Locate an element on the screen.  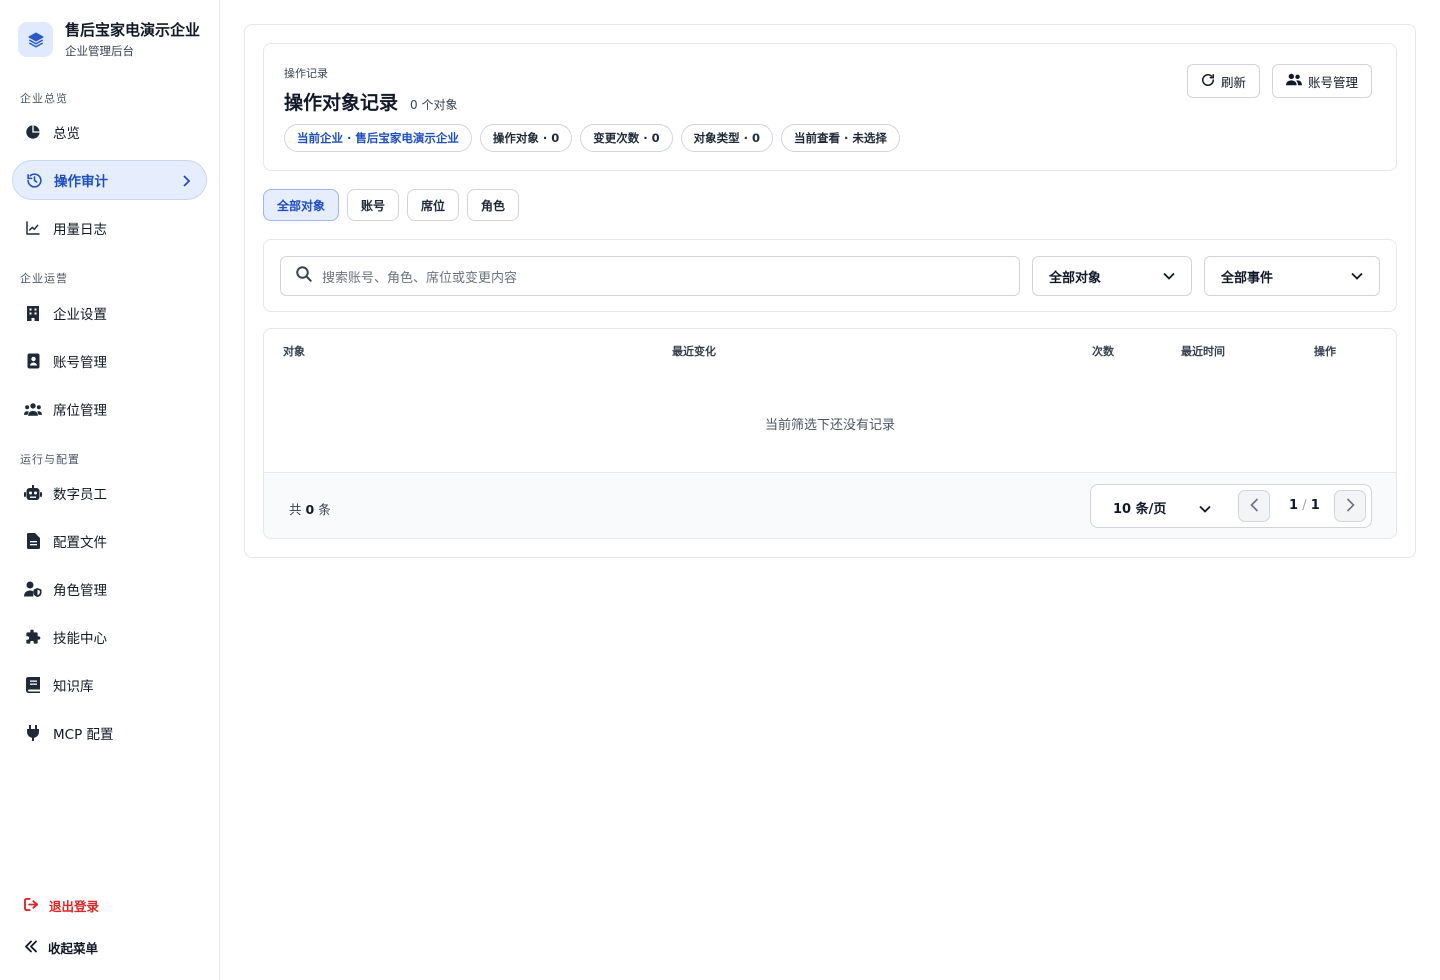
tab-accounts: 账号 is located at coordinates (373, 205).